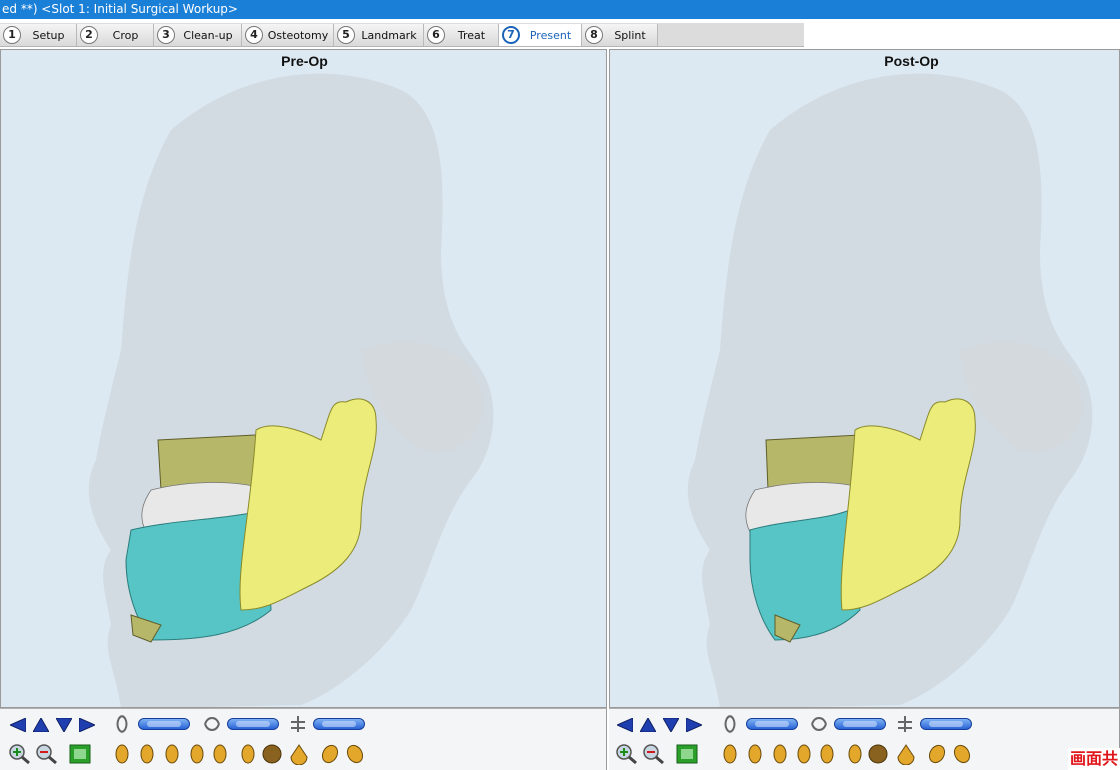 Image resolution: width=1120 pixels, height=770 pixels. I want to click on tab-osteotomy: 4 Osteotomy, so click(288, 35).